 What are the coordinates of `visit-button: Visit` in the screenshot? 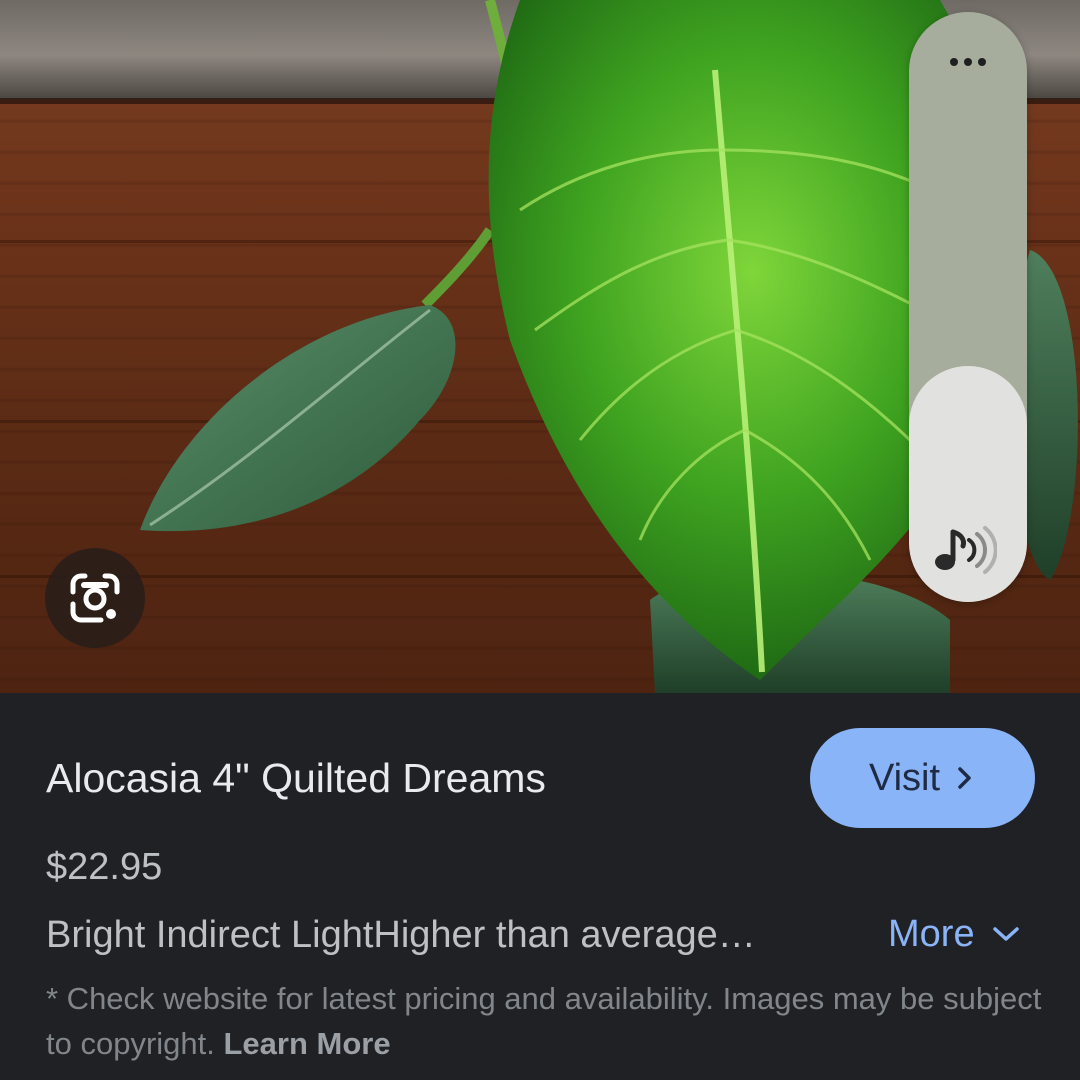 It's located at (922, 778).